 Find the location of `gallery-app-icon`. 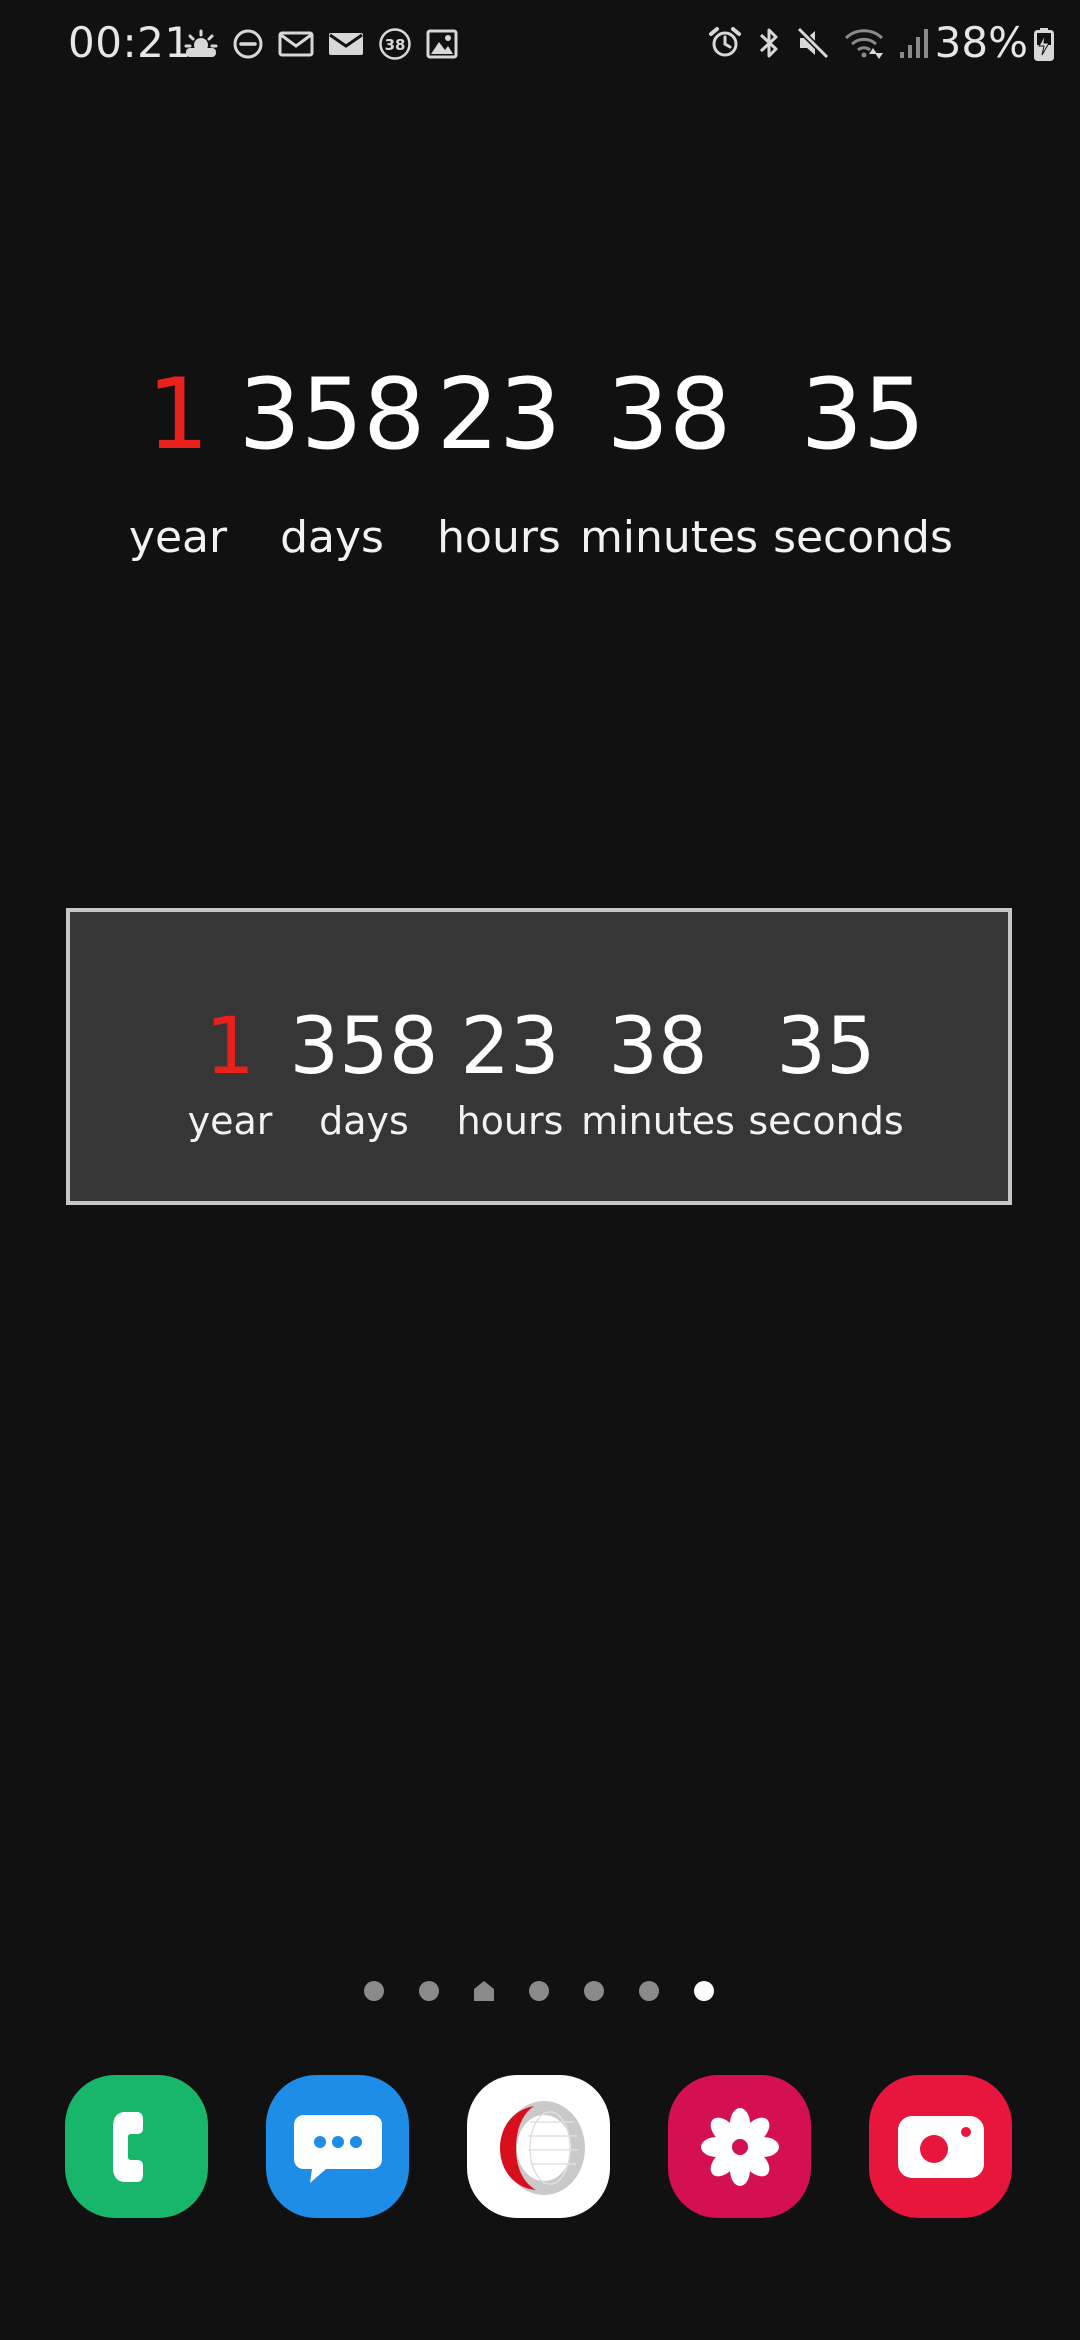

gallery-app-icon is located at coordinates (739, 2146).